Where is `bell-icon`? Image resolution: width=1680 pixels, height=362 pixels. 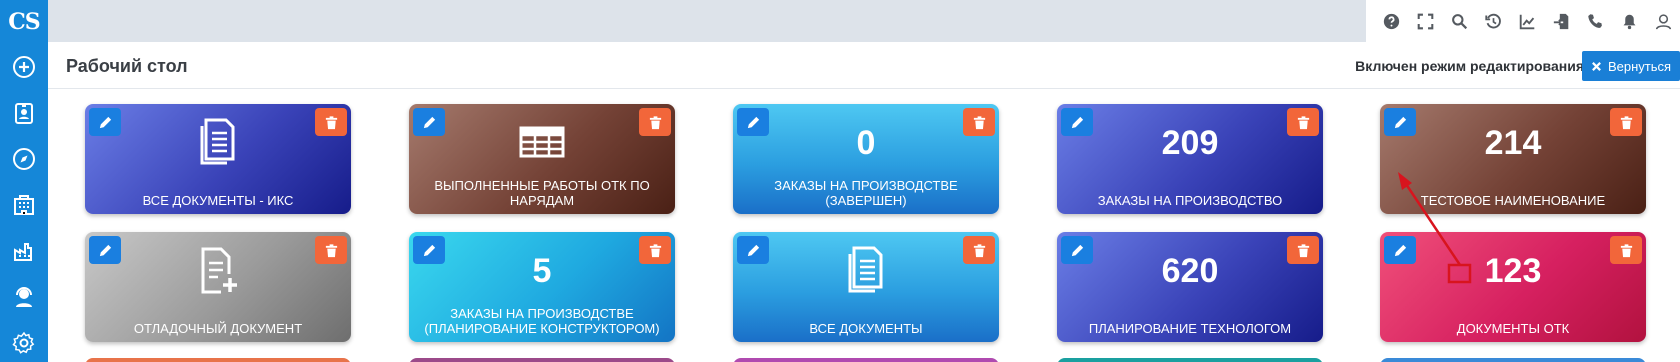
bell-icon is located at coordinates (1629, 21).